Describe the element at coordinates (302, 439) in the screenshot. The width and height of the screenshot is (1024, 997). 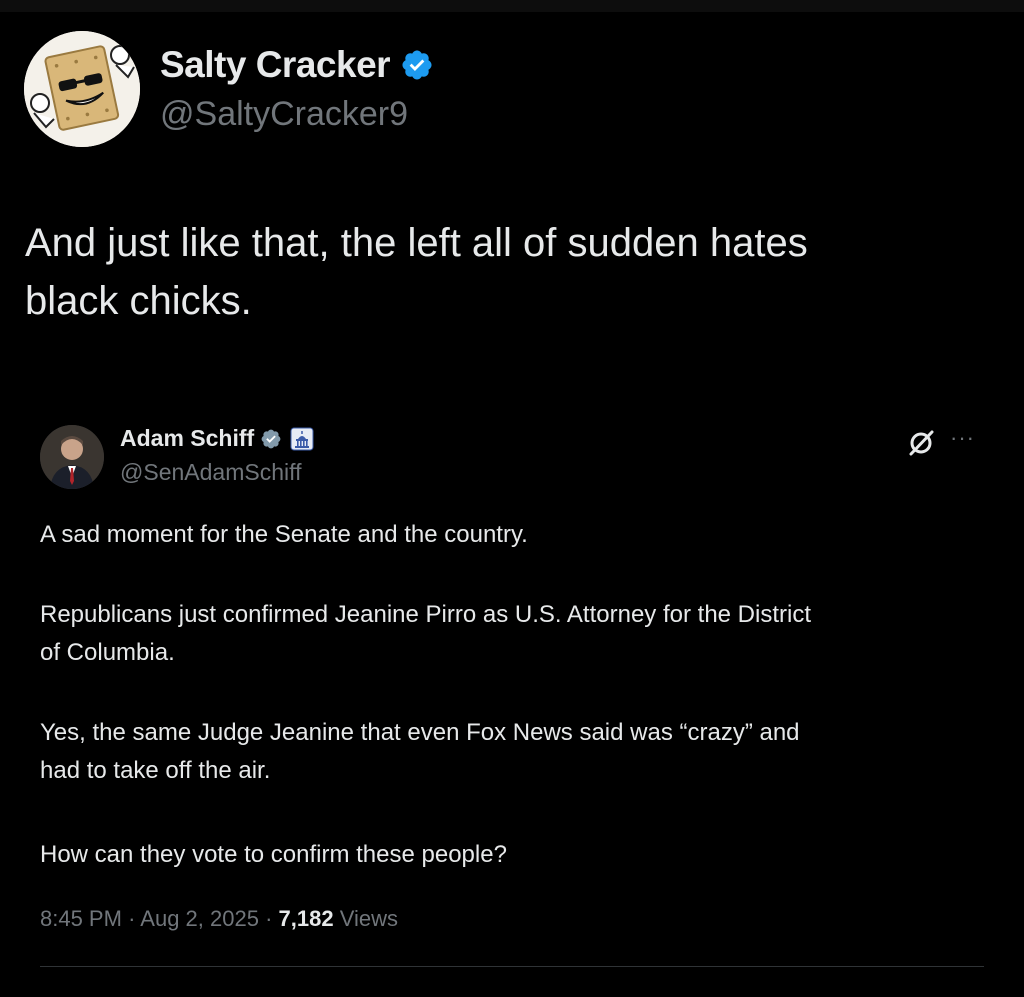
I see `capitol-affiliation-icon` at that location.